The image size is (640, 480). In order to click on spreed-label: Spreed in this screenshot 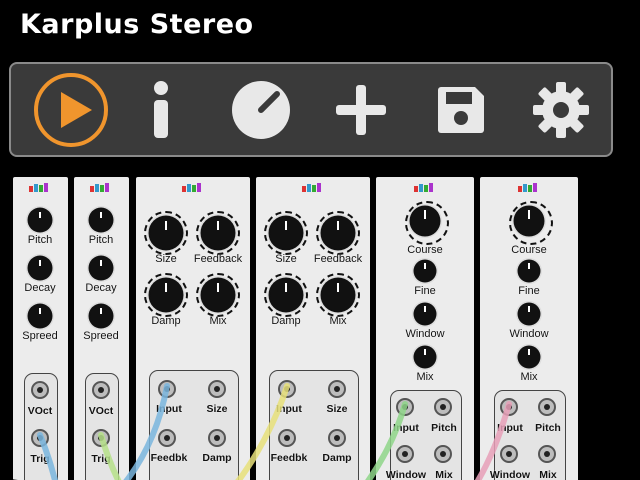, I will do `click(40, 336)`.